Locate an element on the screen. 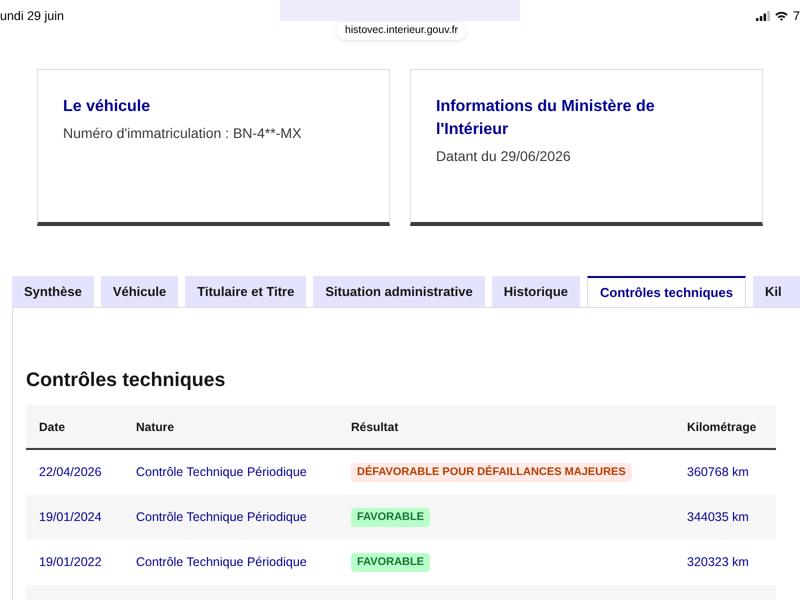  card-text: Datant du 29/06/2026 is located at coordinates (503, 156).